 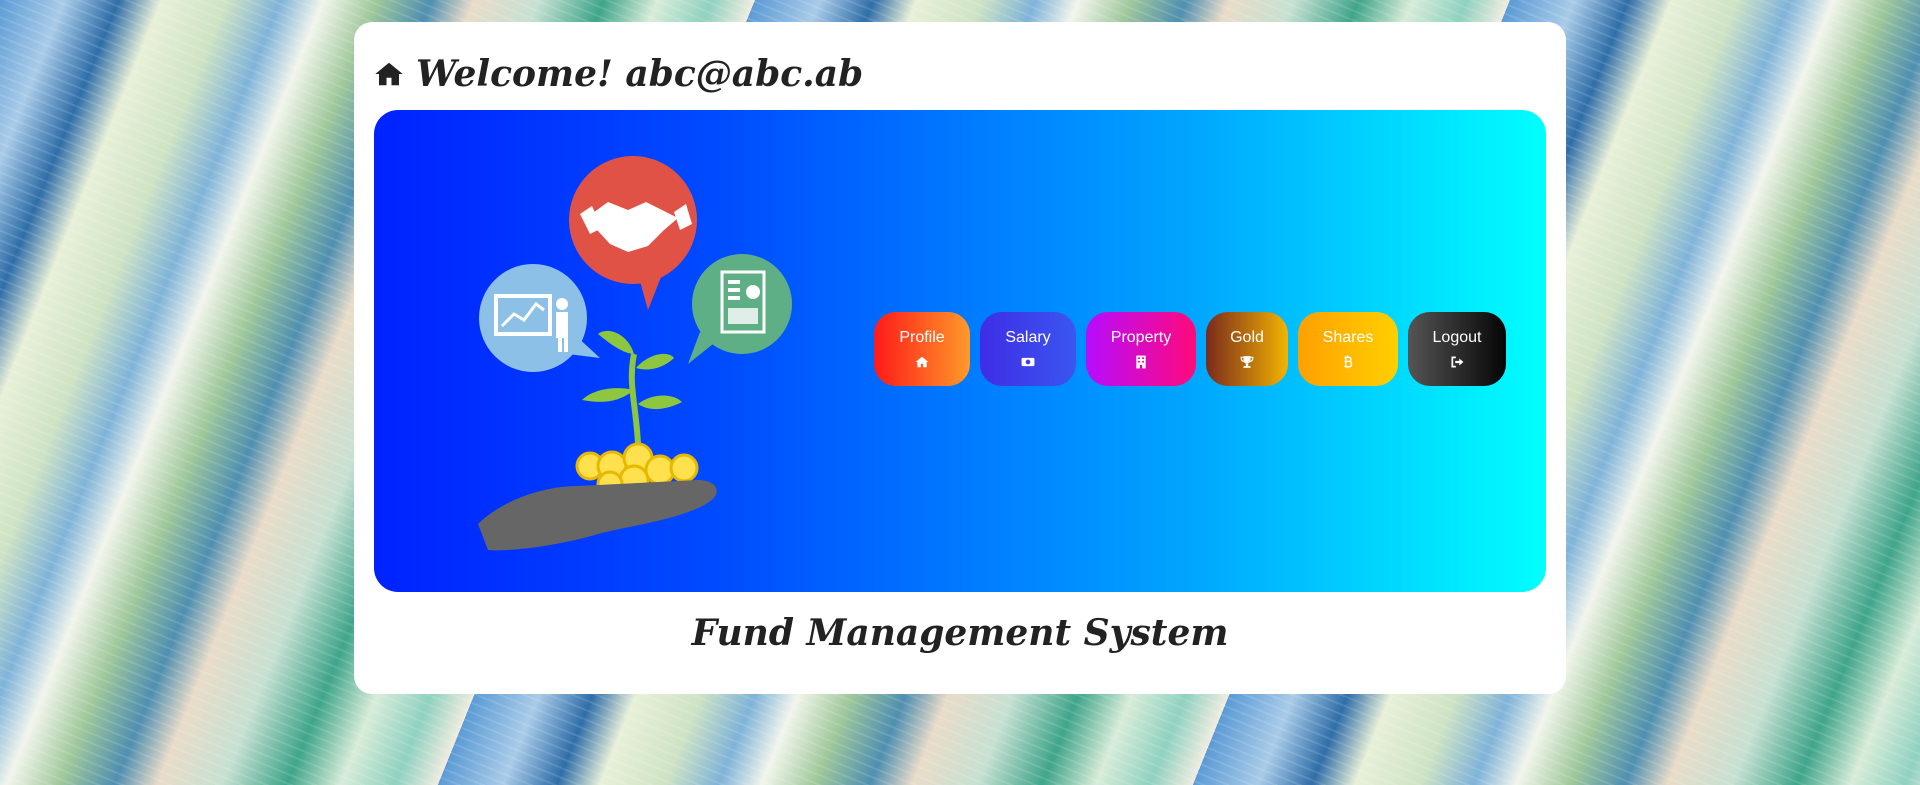 I want to click on money-icon, so click(x=1028, y=362).